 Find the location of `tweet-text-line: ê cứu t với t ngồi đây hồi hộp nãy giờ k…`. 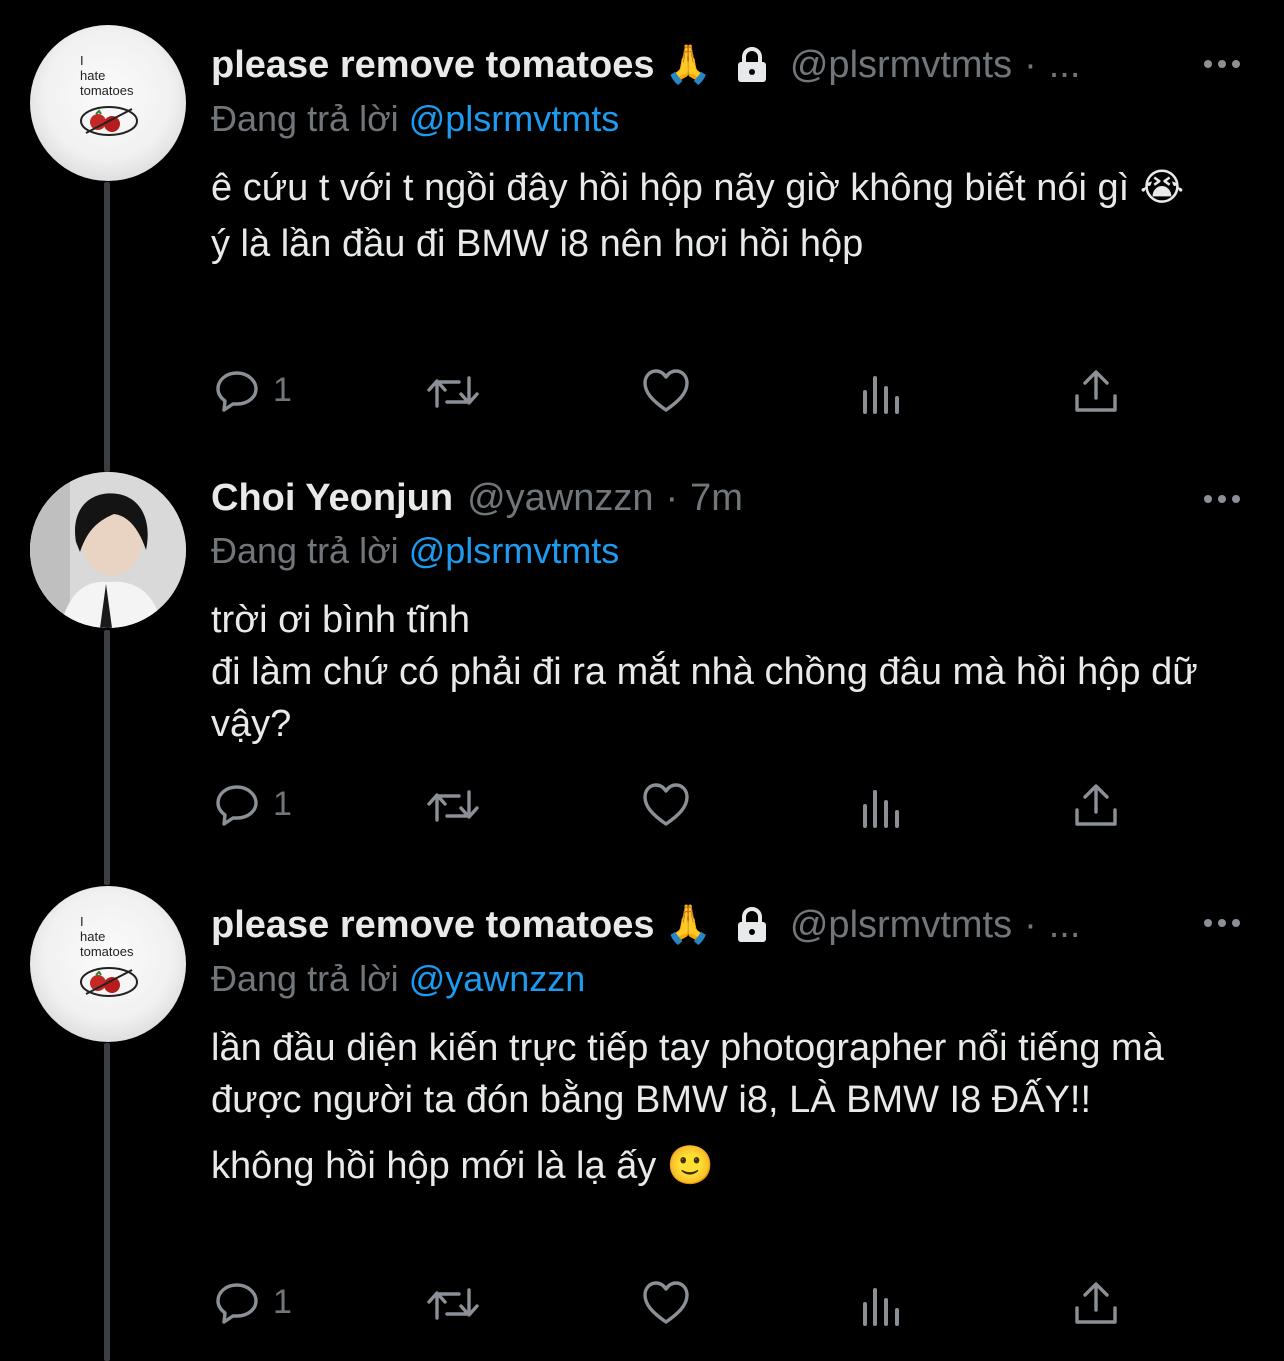

tweet-text-line: ê cứu t với t ngồi đây hồi hộp nãy giờ k… is located at coordinates (698, 188).